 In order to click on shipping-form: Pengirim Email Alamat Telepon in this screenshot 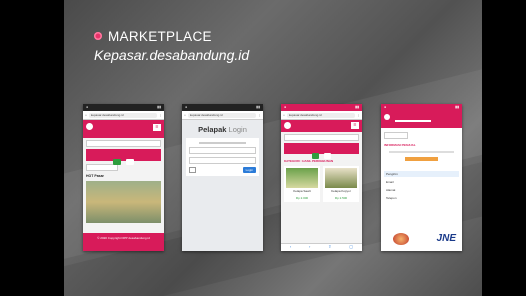, I will do `click(421, 186)`.